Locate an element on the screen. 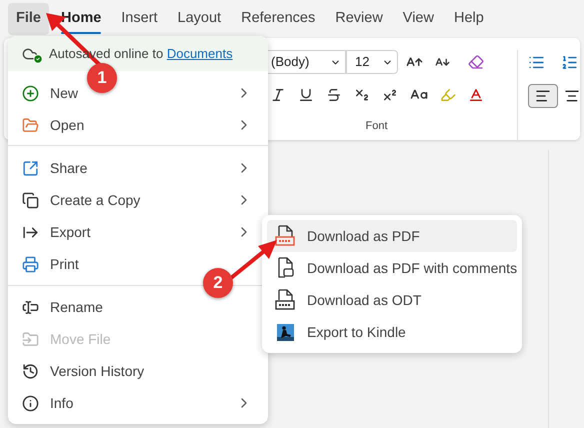 Image resolution: width=584 pixels, height=428 pixels. history-icon is located at coordinates (30, 371).